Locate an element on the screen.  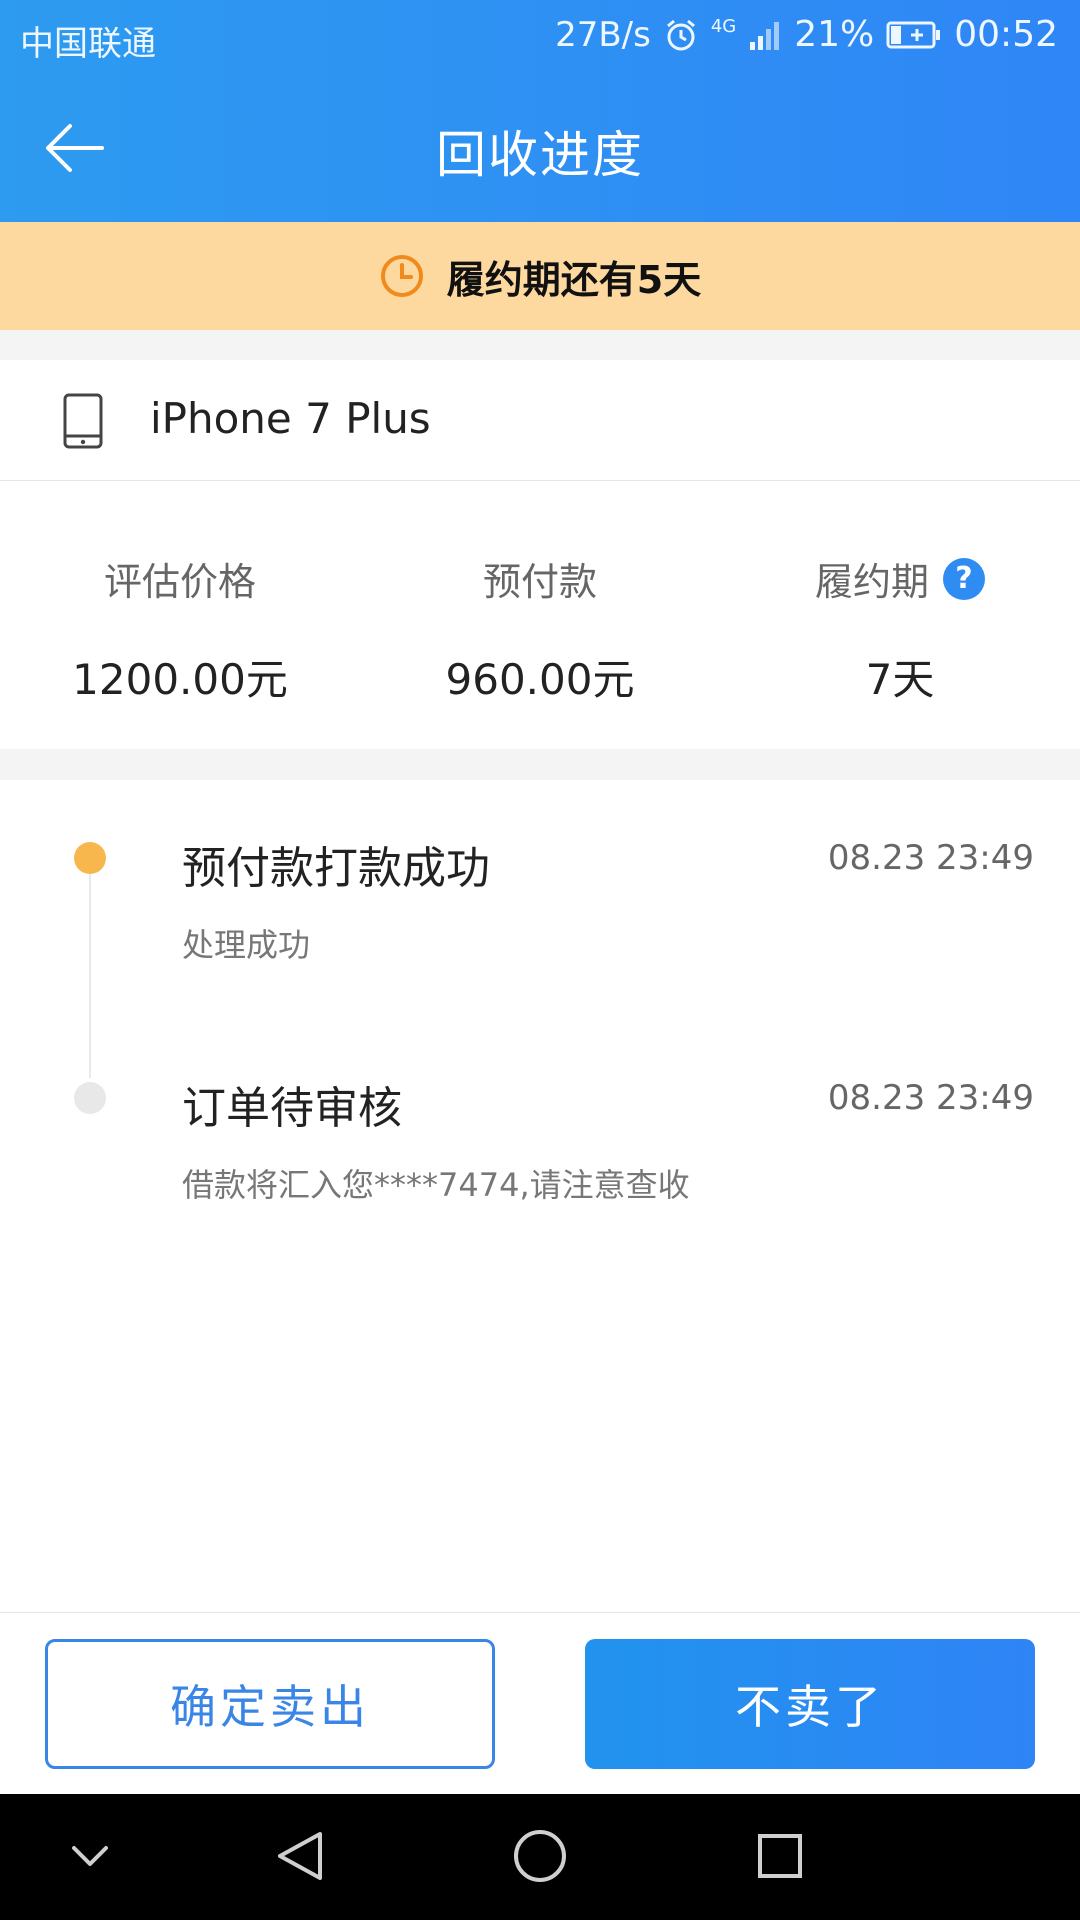
network-type: 4G is located at coordinates (723, 26).